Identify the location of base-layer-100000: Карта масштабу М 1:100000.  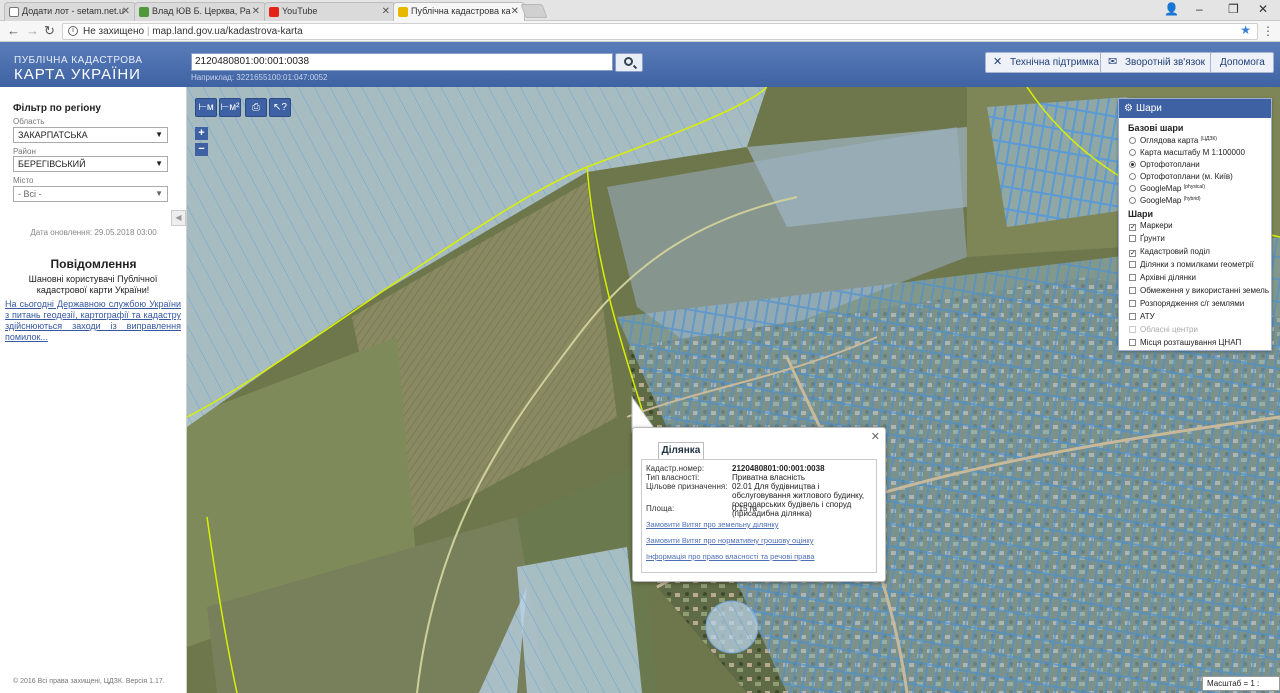
(1187, 152).